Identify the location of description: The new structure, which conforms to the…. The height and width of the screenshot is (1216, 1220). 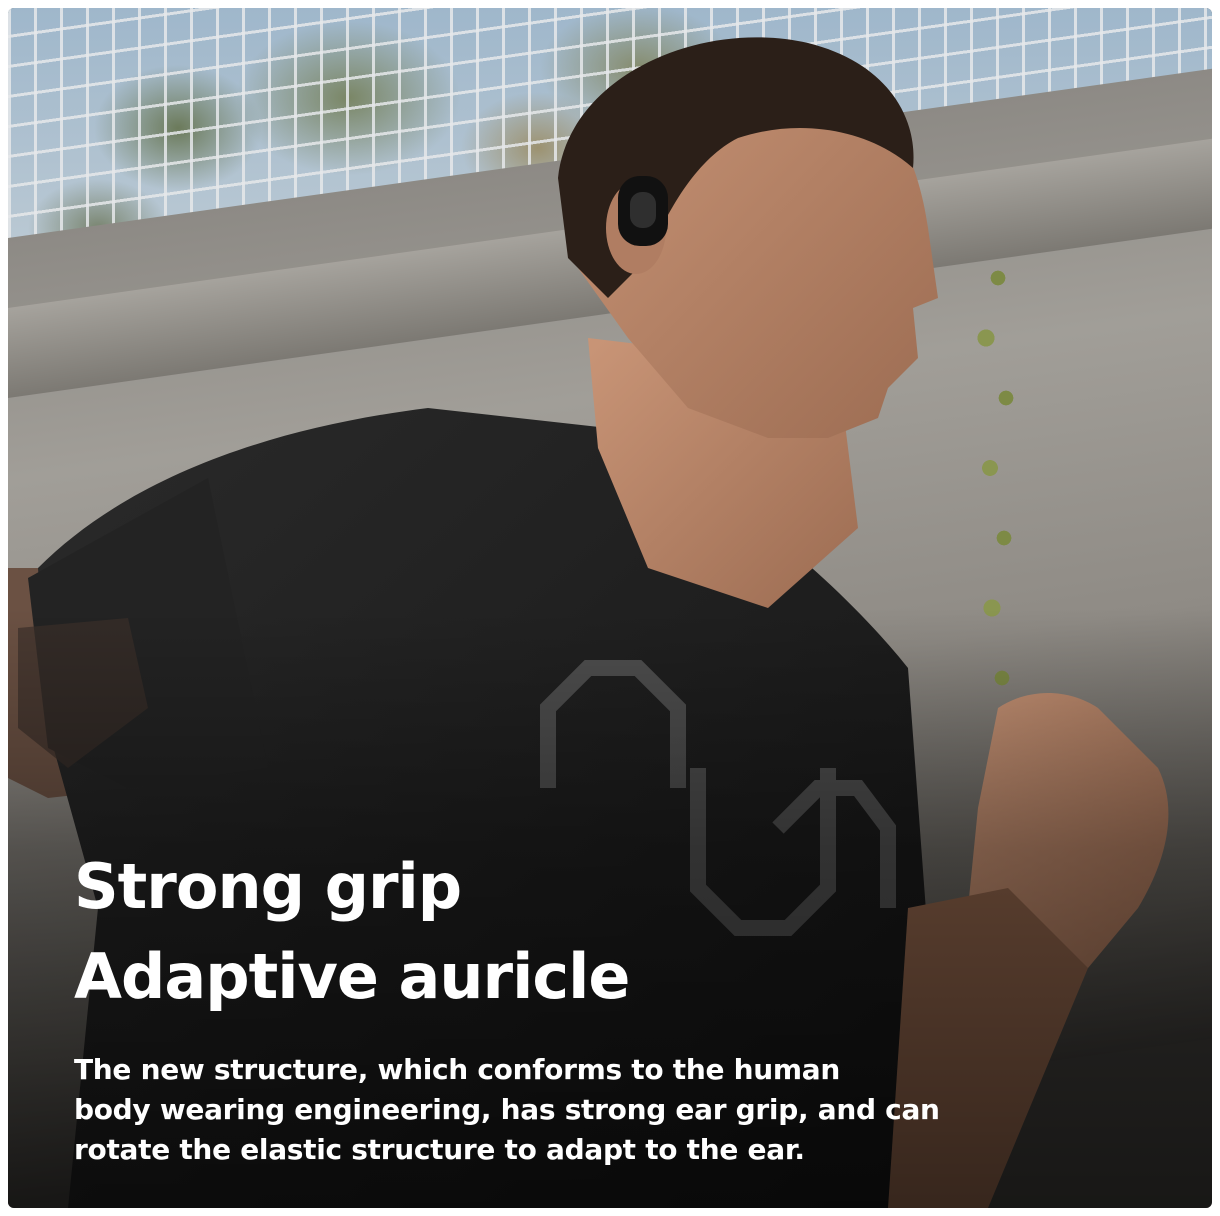
(614, 1110).